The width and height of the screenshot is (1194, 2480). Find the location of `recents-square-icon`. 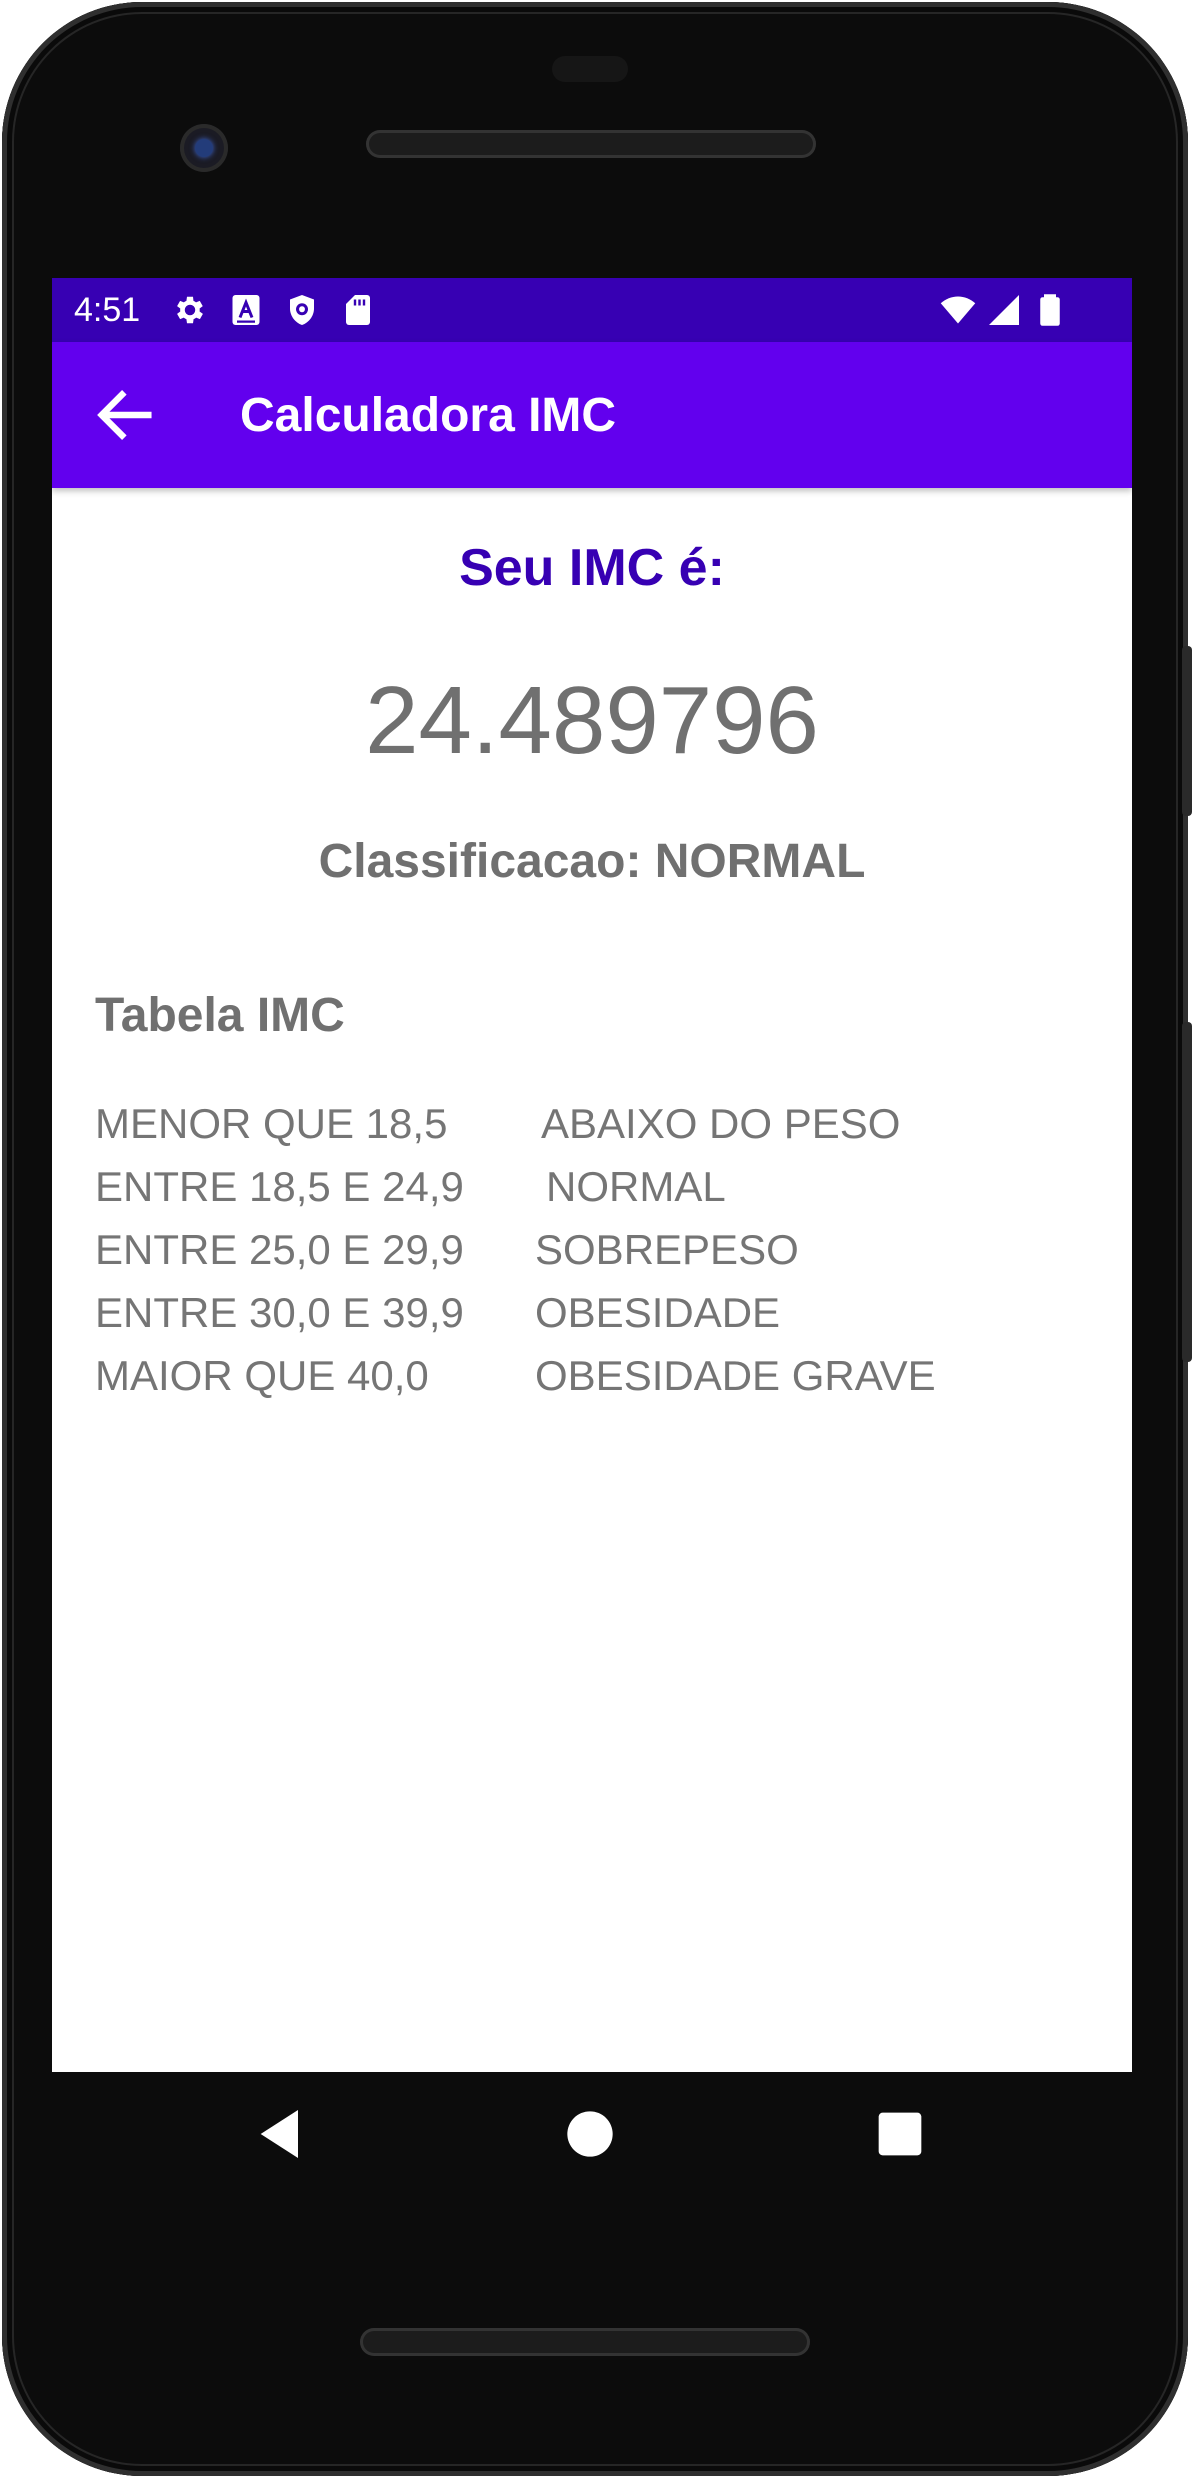

recents-square-icon is located at coordinates (900, 2134).